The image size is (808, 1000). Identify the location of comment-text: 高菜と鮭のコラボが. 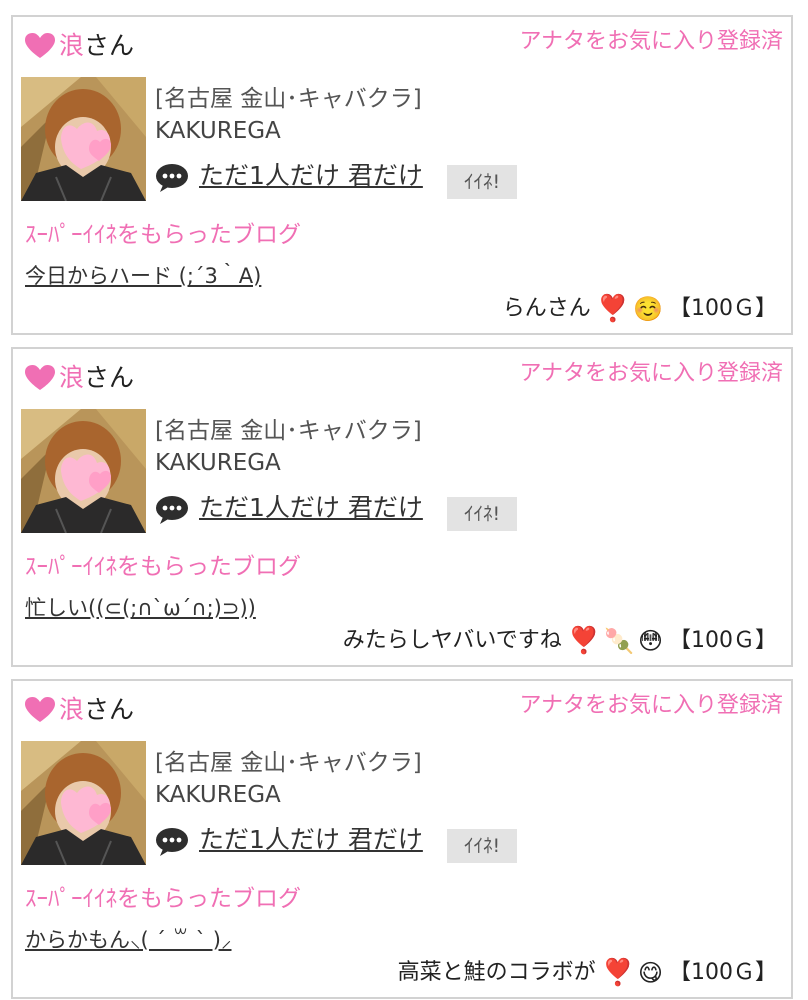
(496, 972).